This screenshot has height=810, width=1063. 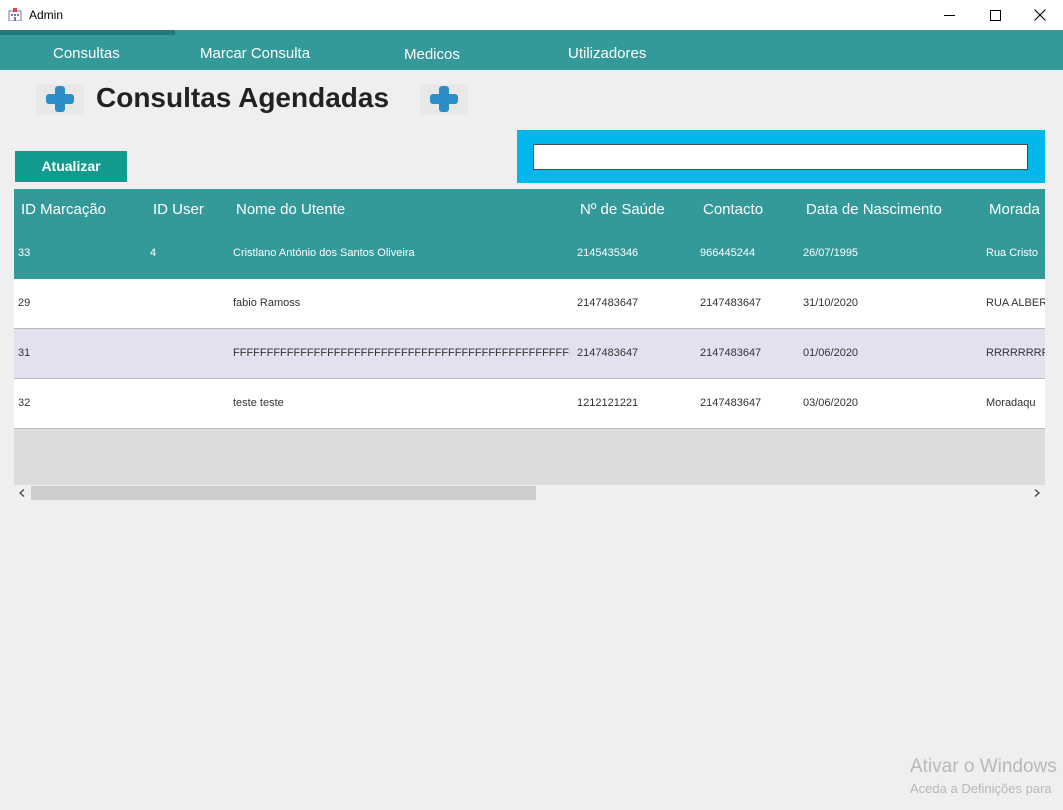 What do you see at coordinates (608, 253) in the screenshot?
I see `cell-n-saude: 2145435346` at bounding box center [608, 253].